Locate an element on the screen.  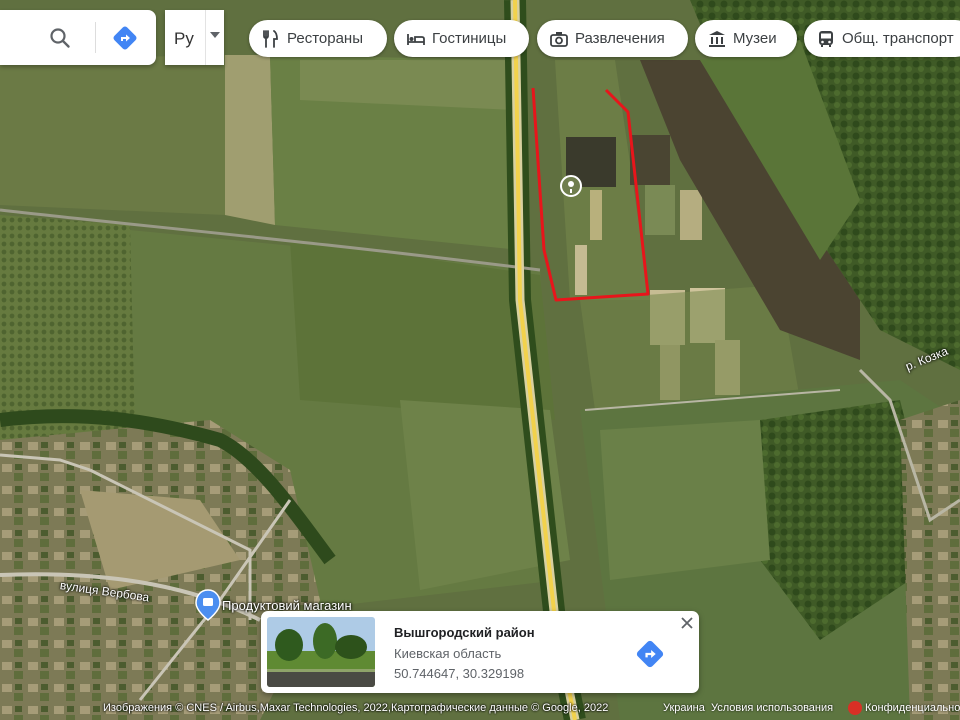
chip-label: Гостиницы is located at coordinates (469, 38).